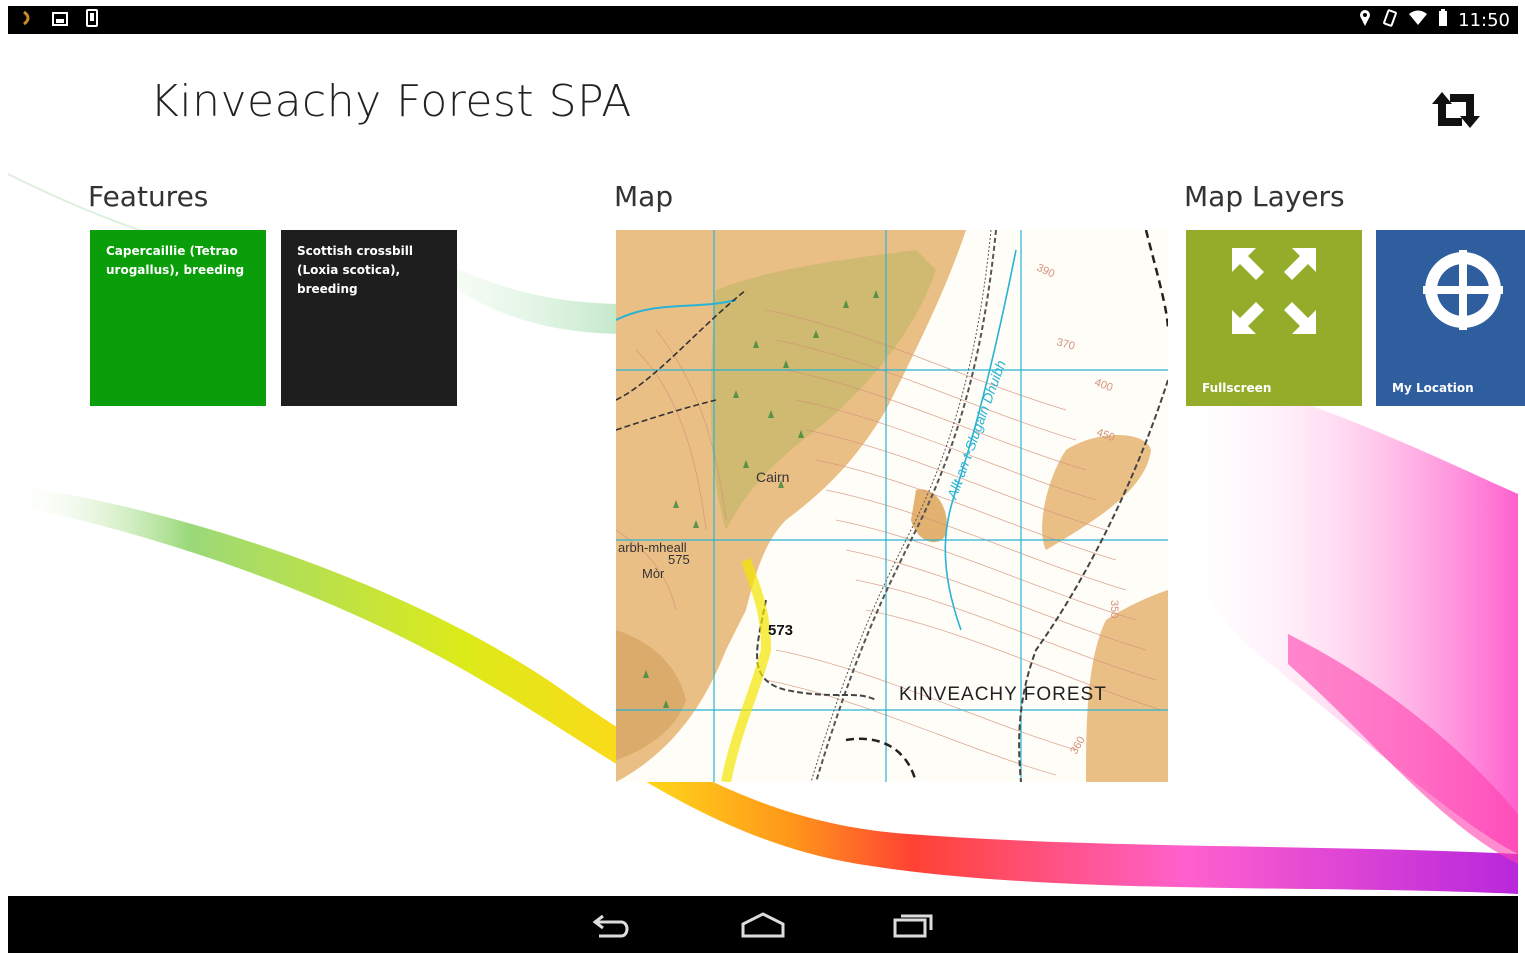  I want to click on features-heading: Features, so click(148, 196).